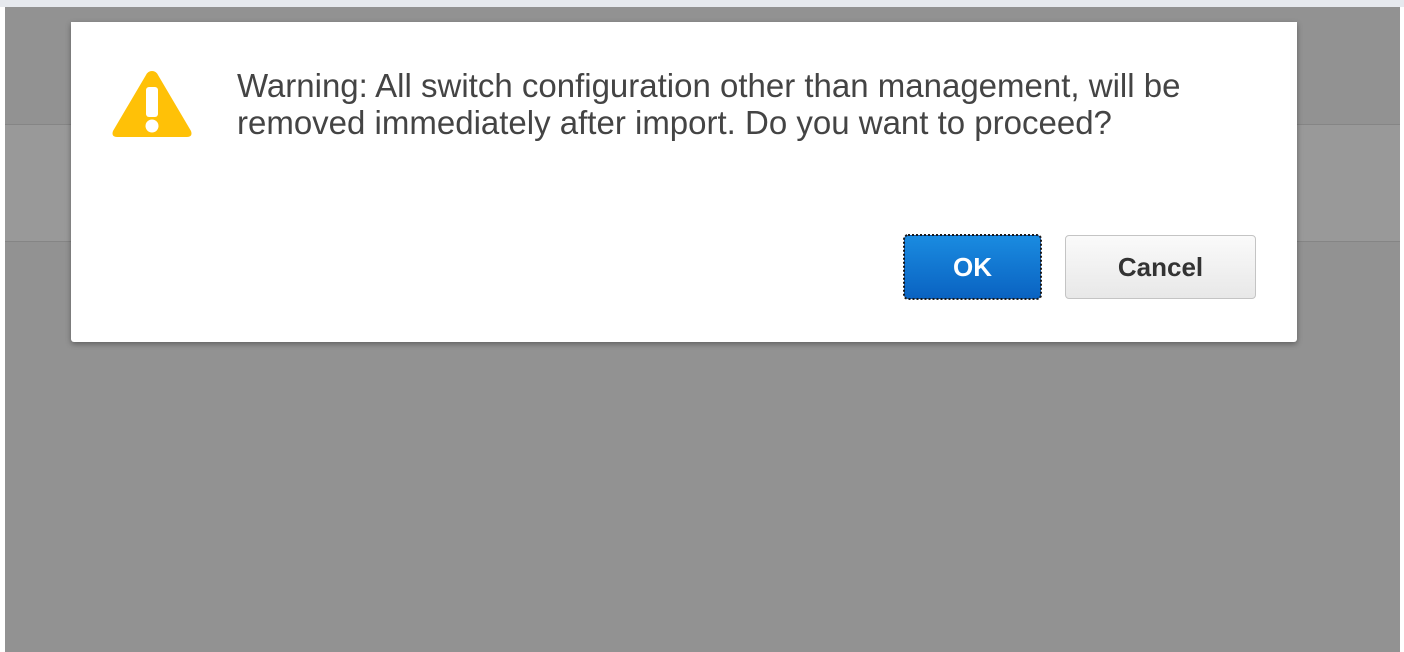 This screenshot has width=1404, height=652. Describe the element at coordinates (152, 104) in the screenshot. I see `warning-triangle-icon` at that location.